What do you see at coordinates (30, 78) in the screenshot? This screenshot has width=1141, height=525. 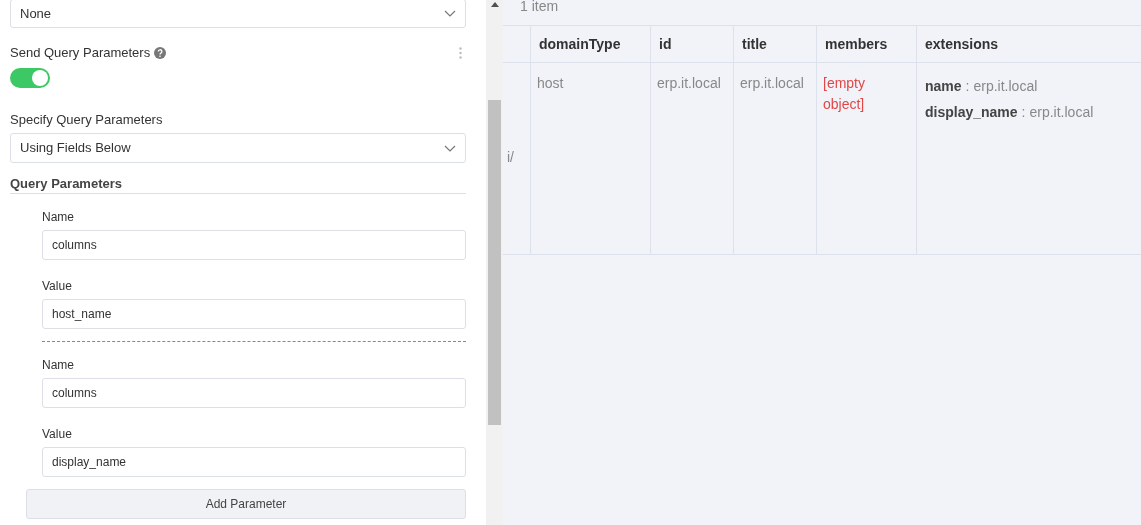 I see `toggle-switch` at bounding box center [30, 78].